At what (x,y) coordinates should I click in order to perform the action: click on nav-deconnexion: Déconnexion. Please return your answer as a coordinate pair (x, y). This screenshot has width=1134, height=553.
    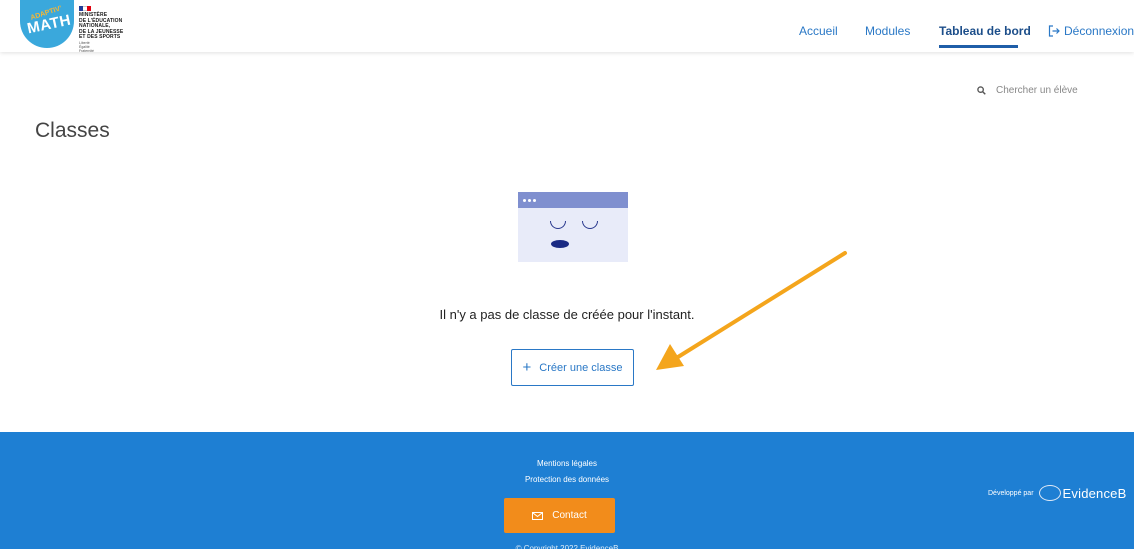
    Looking at the image, I should click on (1091, 31).